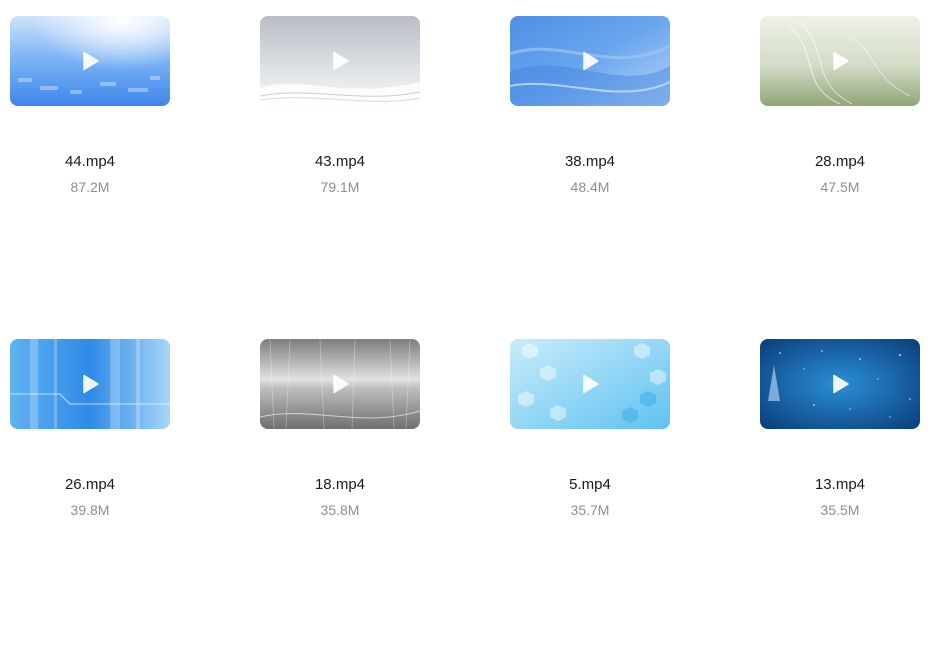 Image resolution: width=931 pixels, height=662 pixels. What do you see at coordinates (90, 177) in the screenshot?
I see `video-card: 44.mp4 87.2M` at bounding box center [90, 177].